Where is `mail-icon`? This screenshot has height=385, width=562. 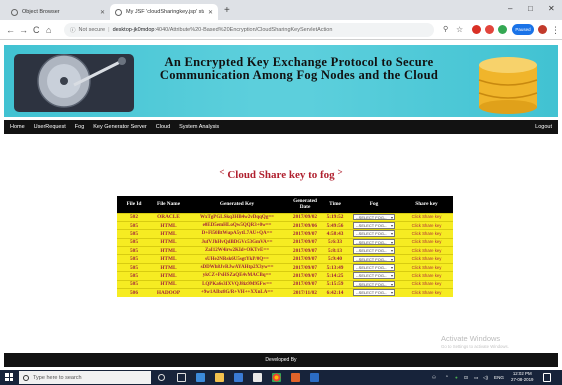
mail-icon is located at coordinates (257, 377).